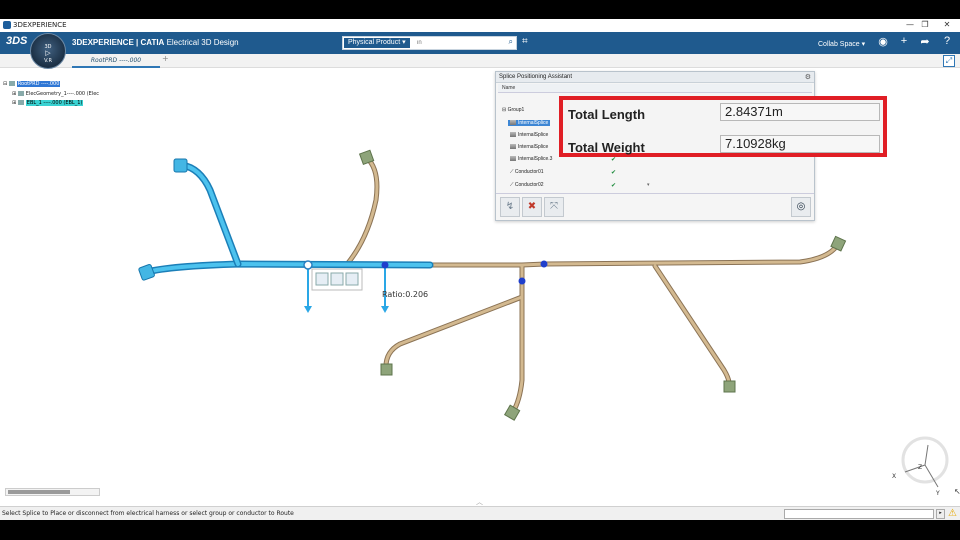 The image size is (960, 540). What do you see at coordinates (554, 207) in the screenshot?
I see `position-tool-icon: ⤧` at bounding box center [554, 207].